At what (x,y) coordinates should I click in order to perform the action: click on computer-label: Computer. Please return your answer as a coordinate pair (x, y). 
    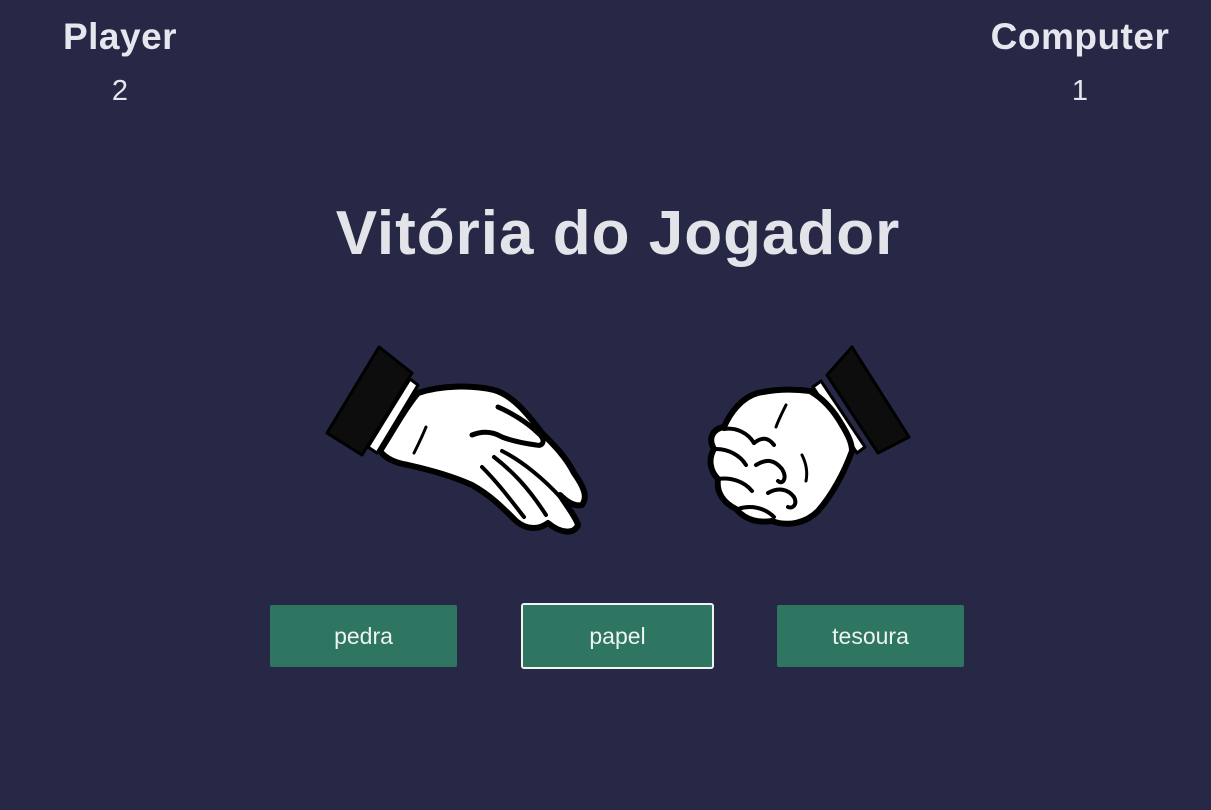
    Looking at the image, I should click on (1080, 36).